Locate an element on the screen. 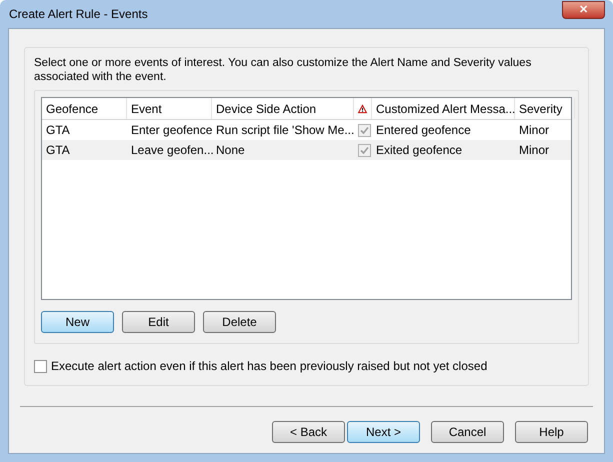 The image size is (613, 462). window-title: Create Alert Rule - Events is located at coordinates (78, 14).